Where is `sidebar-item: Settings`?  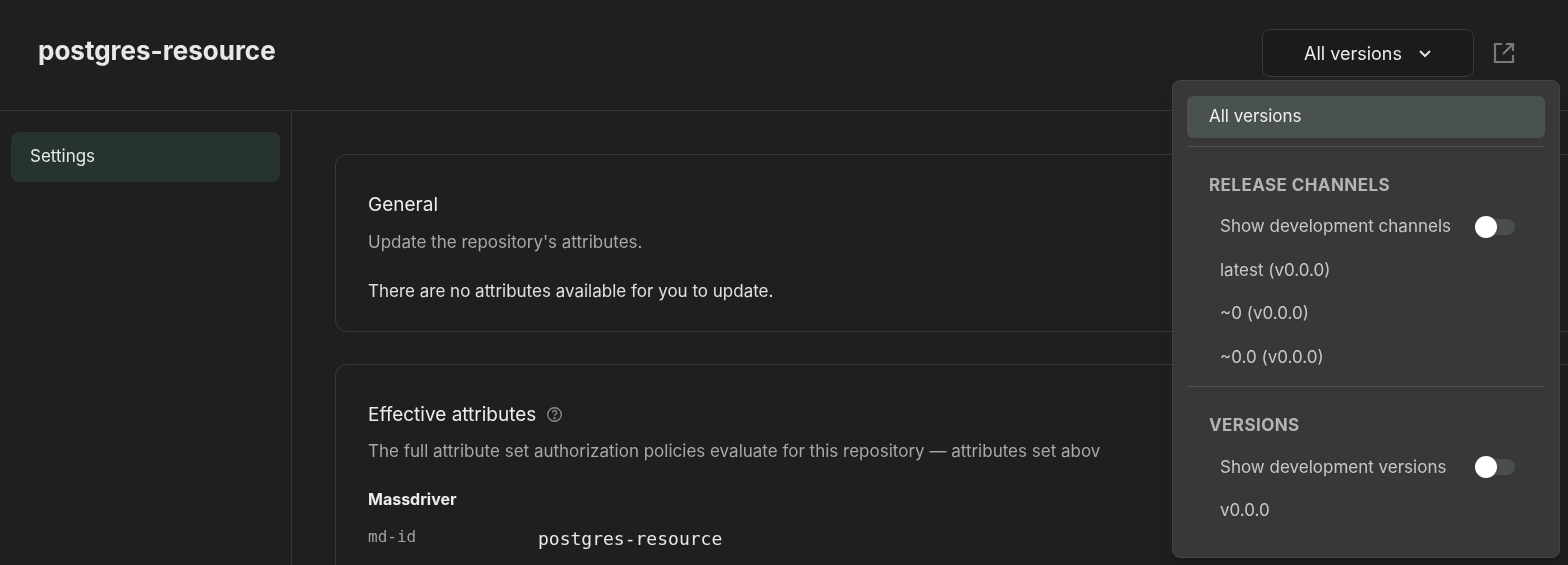
sidebar-item: Settings is located at coordinates (145, 157).